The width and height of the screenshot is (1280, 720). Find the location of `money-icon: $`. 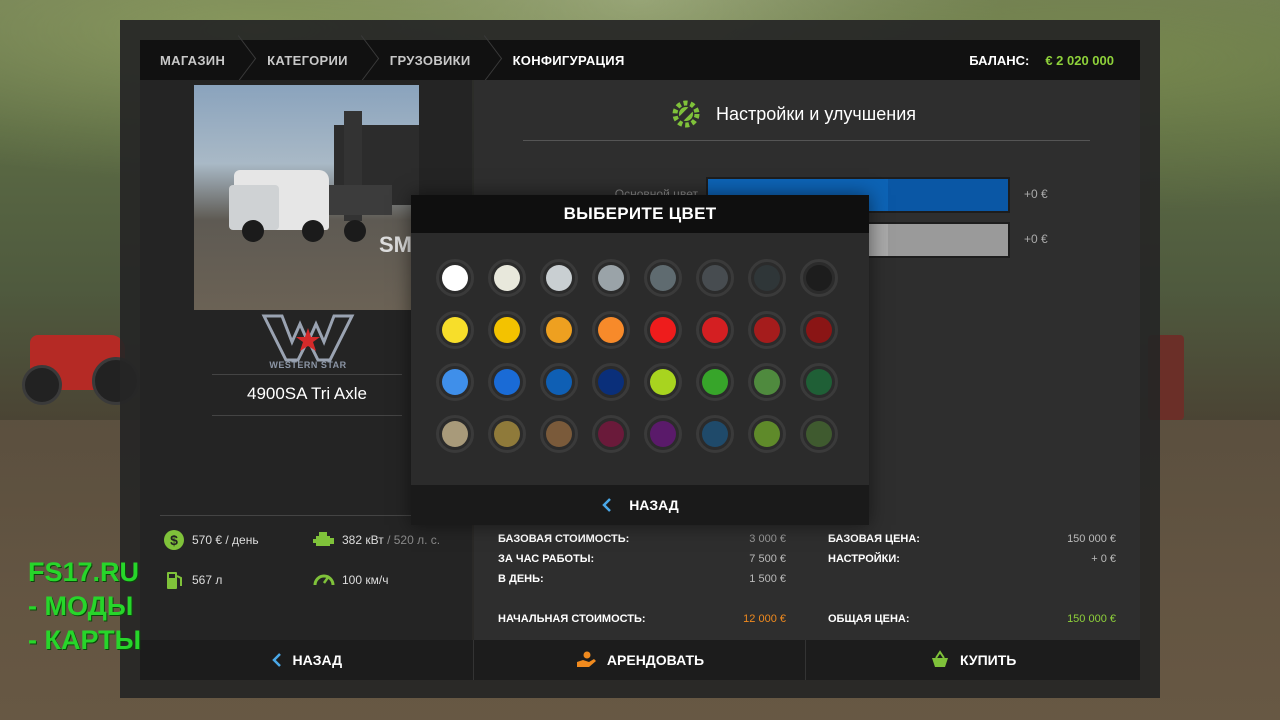

money-icon: $ is located at coordinates (174, 540).